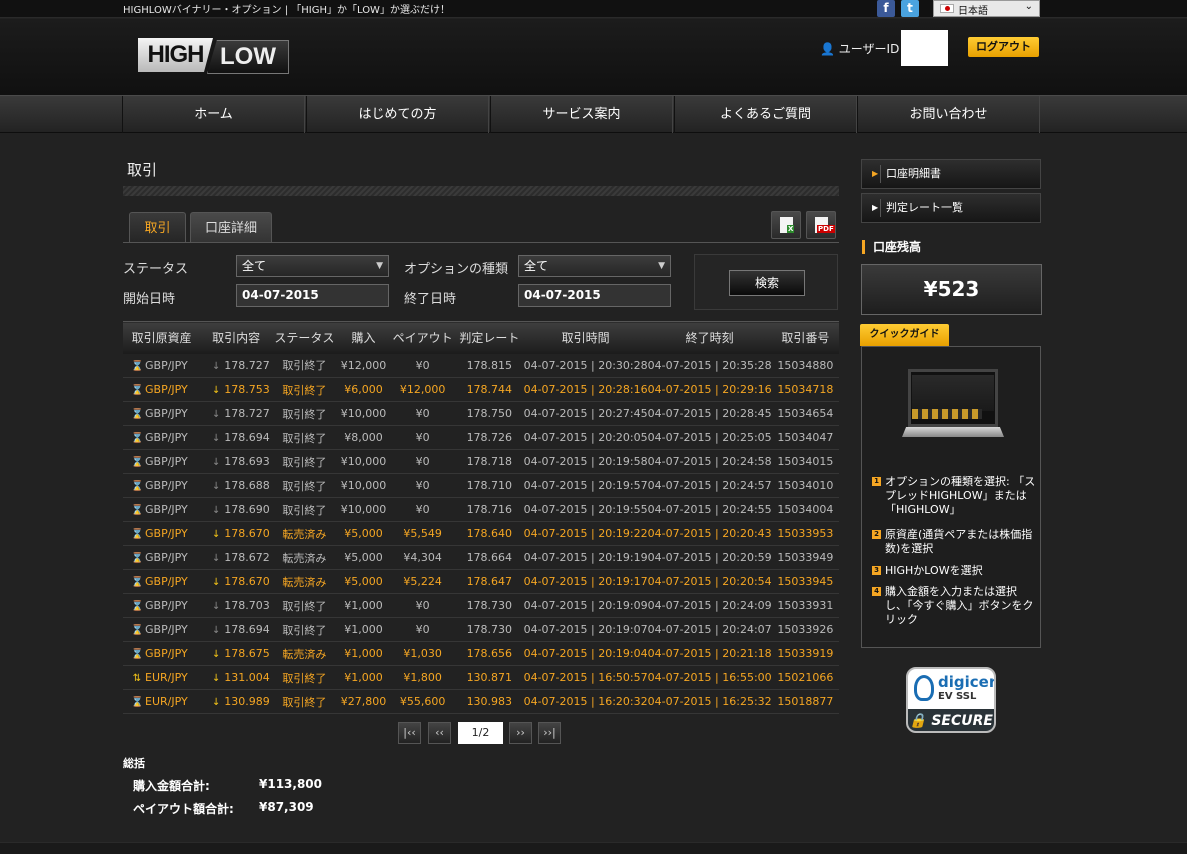  I want to click on language-select: 日本語 ⌄, so click(986, 8).